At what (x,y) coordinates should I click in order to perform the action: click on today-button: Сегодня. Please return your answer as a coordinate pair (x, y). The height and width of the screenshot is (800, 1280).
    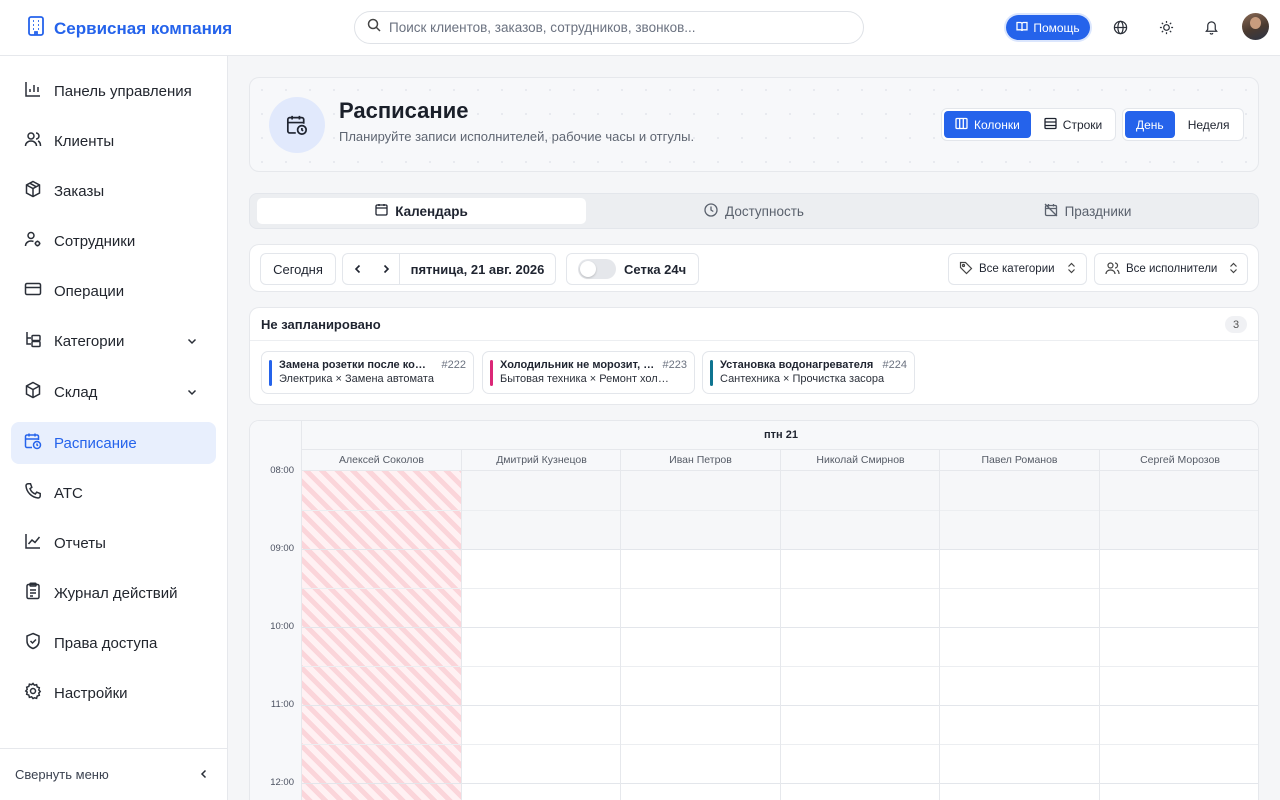
    Looking at the image, I should click on (298, 269).